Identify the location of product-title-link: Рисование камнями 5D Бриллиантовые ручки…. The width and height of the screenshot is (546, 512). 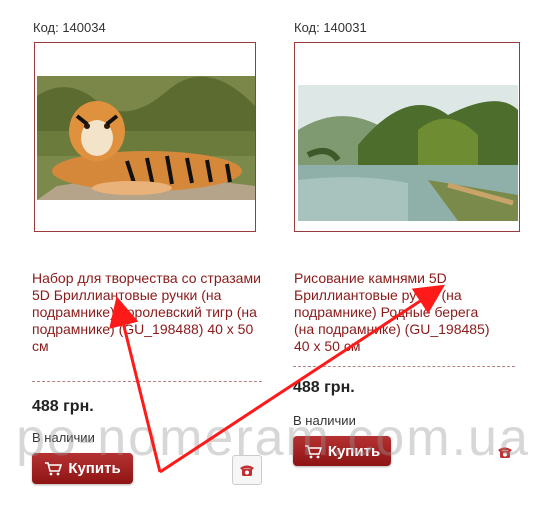
(394, 312).